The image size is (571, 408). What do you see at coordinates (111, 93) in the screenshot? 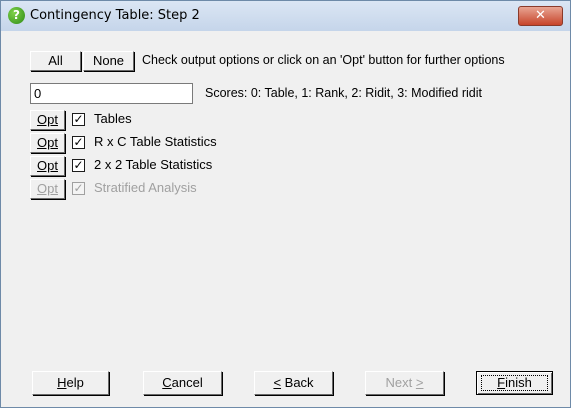
I see `scores-input: 0` at bounding box center [111, 93].